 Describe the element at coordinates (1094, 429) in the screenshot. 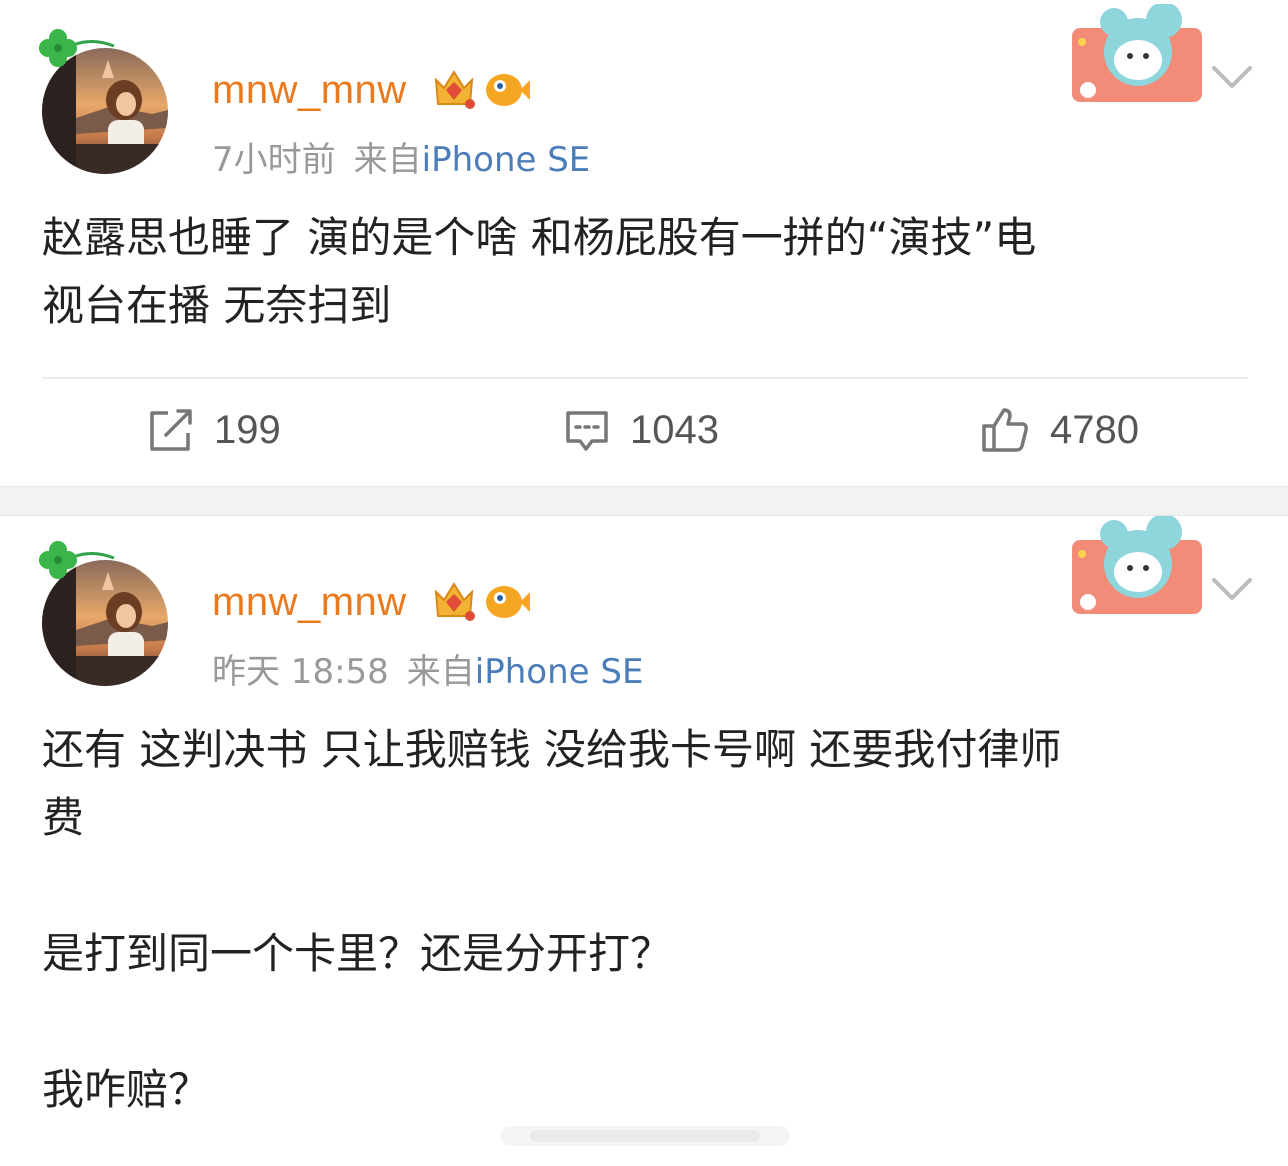

I see `like-count: 4780` at that location.